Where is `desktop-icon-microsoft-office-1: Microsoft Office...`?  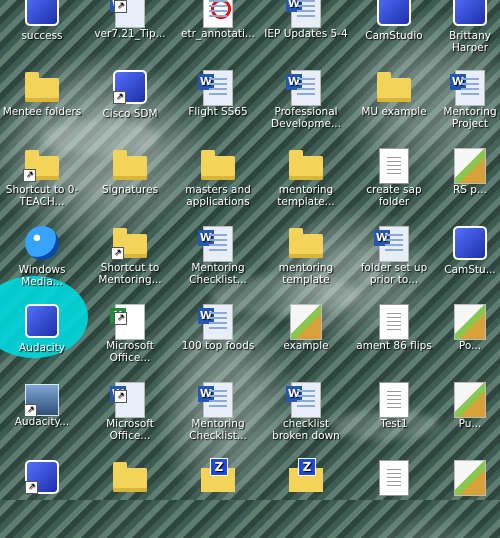
desktop-icon-microsoft-office-1: Microsoft Office... is located at coordinates (130, 343).